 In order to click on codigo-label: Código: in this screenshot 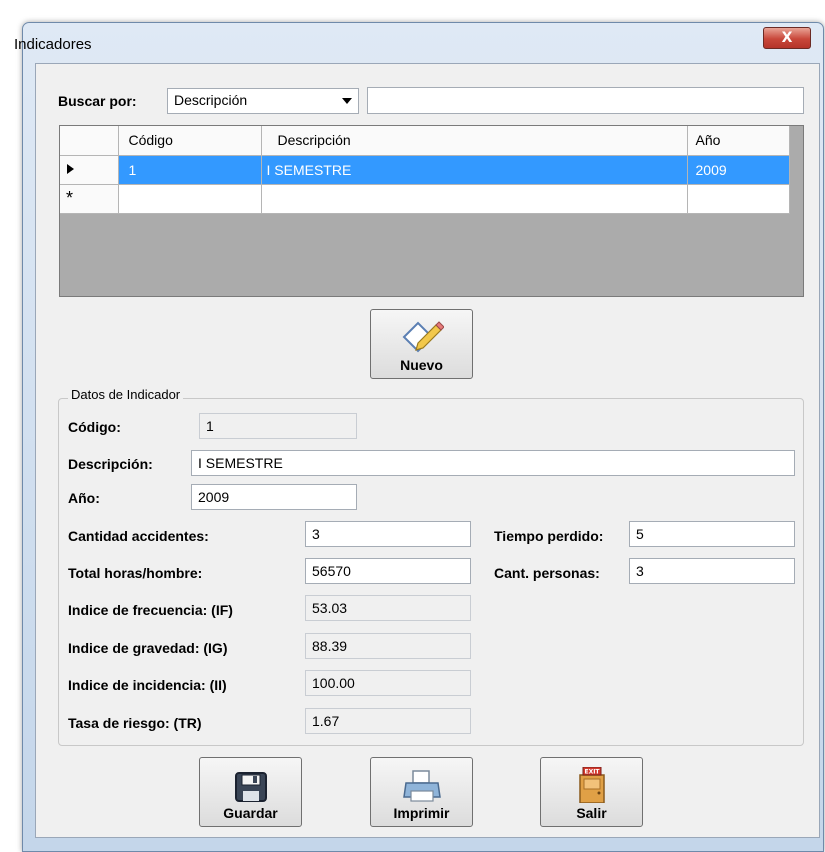, I will do `click(94, 427)`.